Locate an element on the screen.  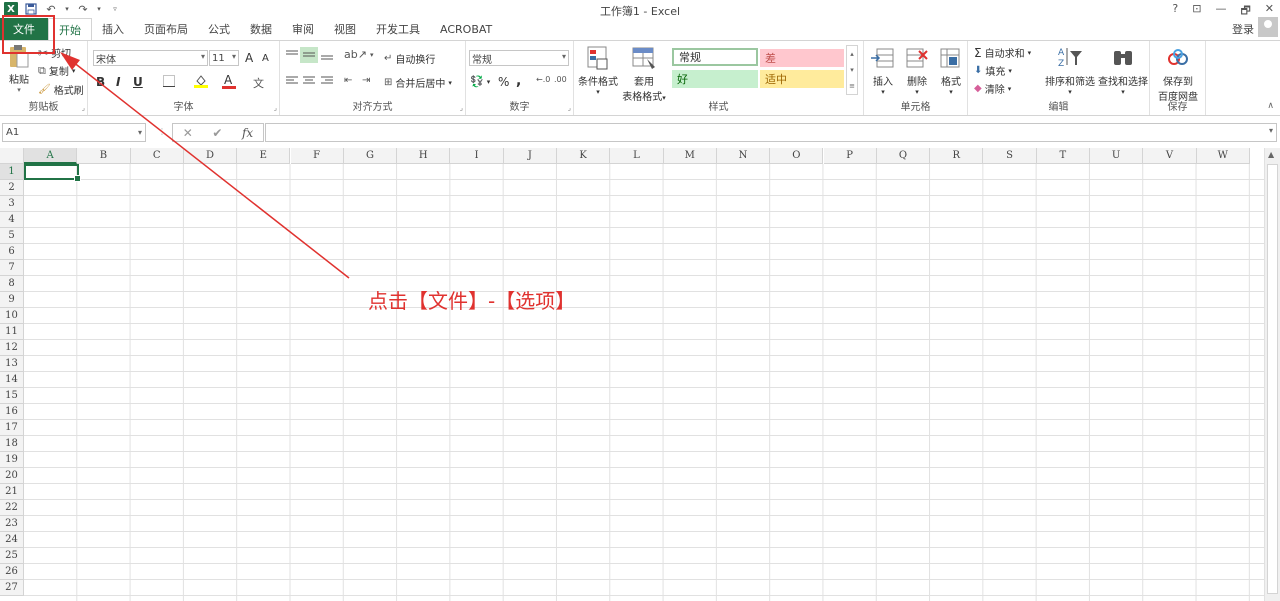
alignment-launcher-icon: ⌟ is located at coordinates (461, 108).